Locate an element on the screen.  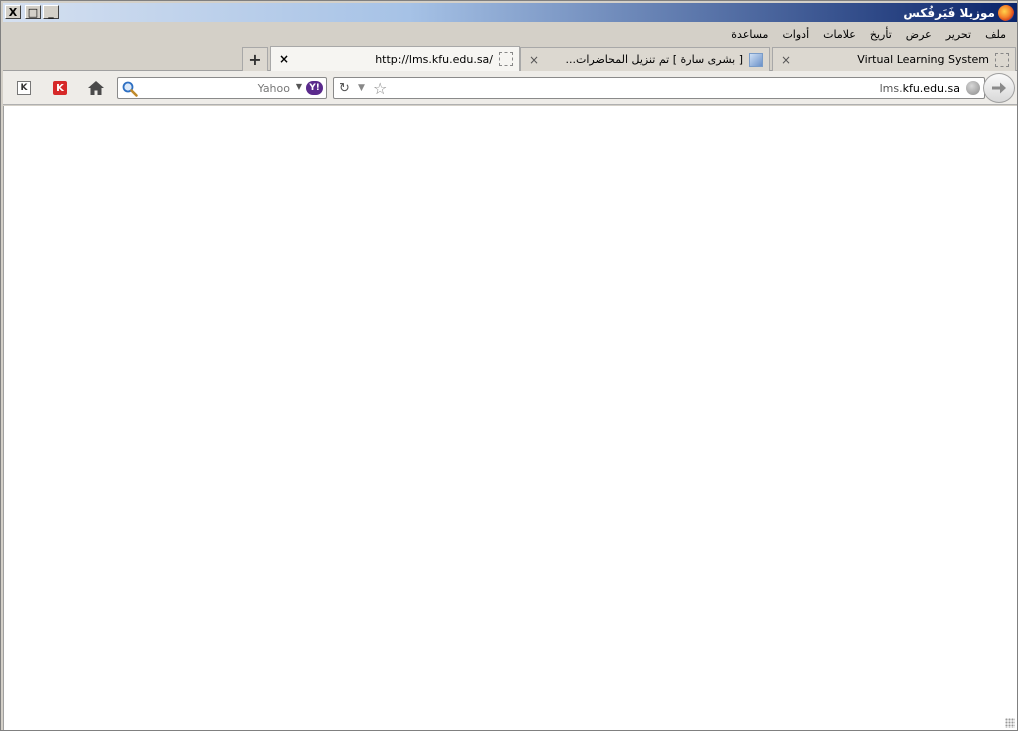
k-icon: K is located at coordinates (24, 88).